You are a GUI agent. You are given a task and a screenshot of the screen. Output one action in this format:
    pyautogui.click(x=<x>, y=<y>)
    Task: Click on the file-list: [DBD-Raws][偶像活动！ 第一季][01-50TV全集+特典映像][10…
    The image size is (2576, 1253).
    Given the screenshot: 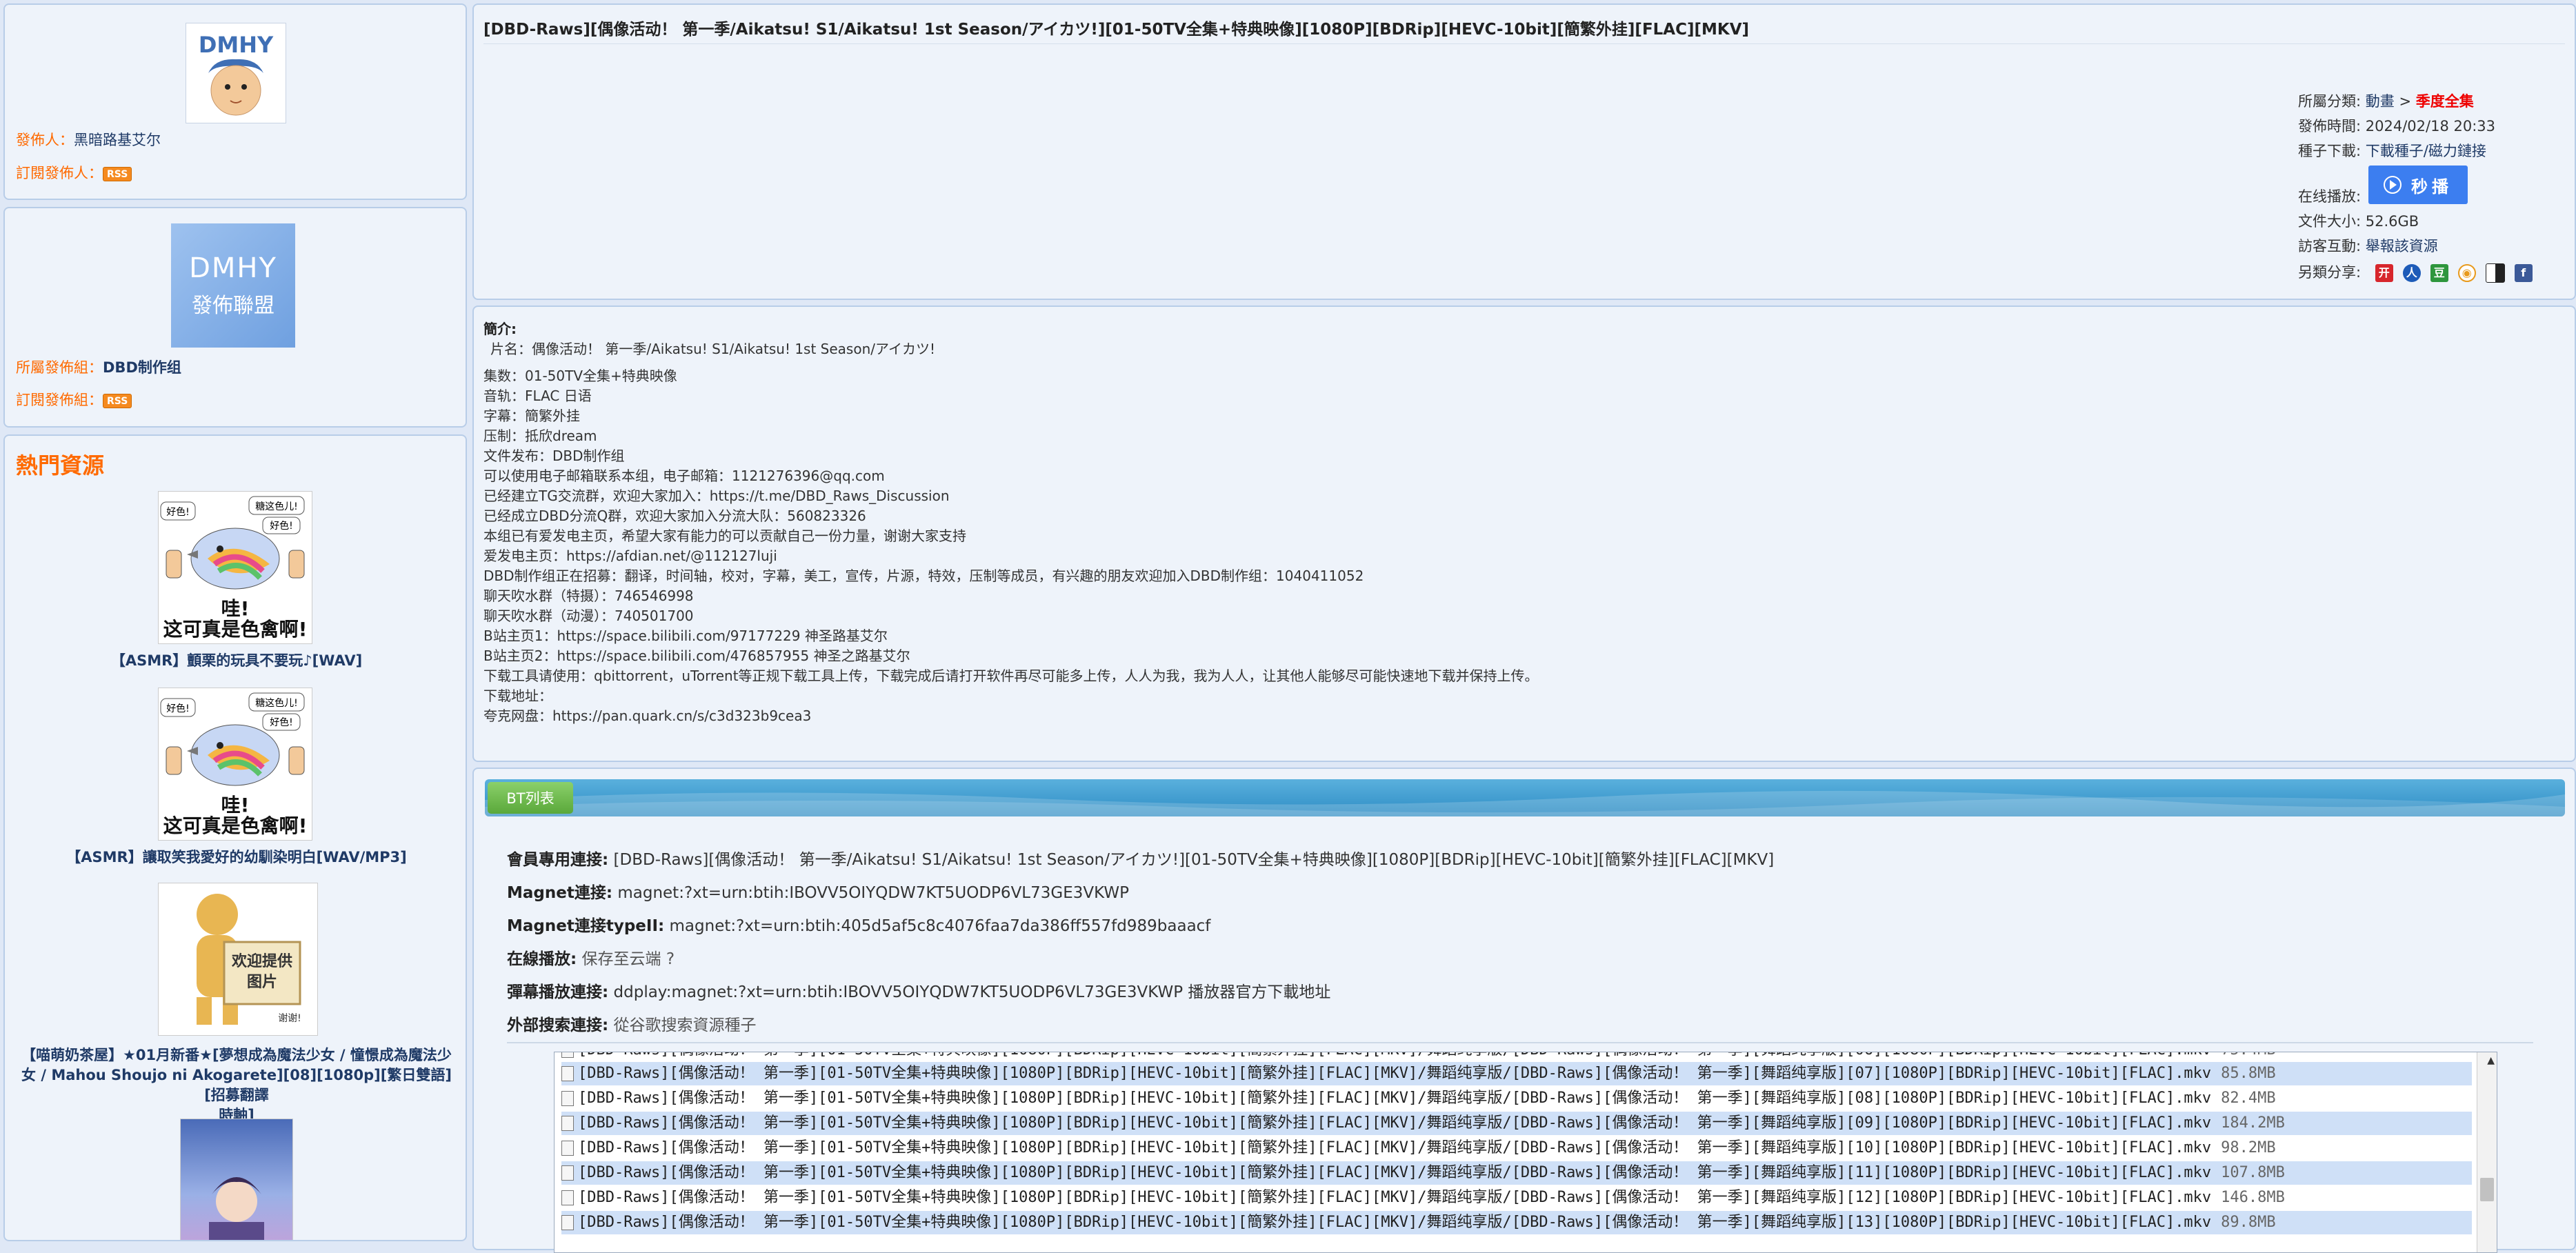 What is the action you would take?
    pyautogui.click(x=1525, y=1152)
    